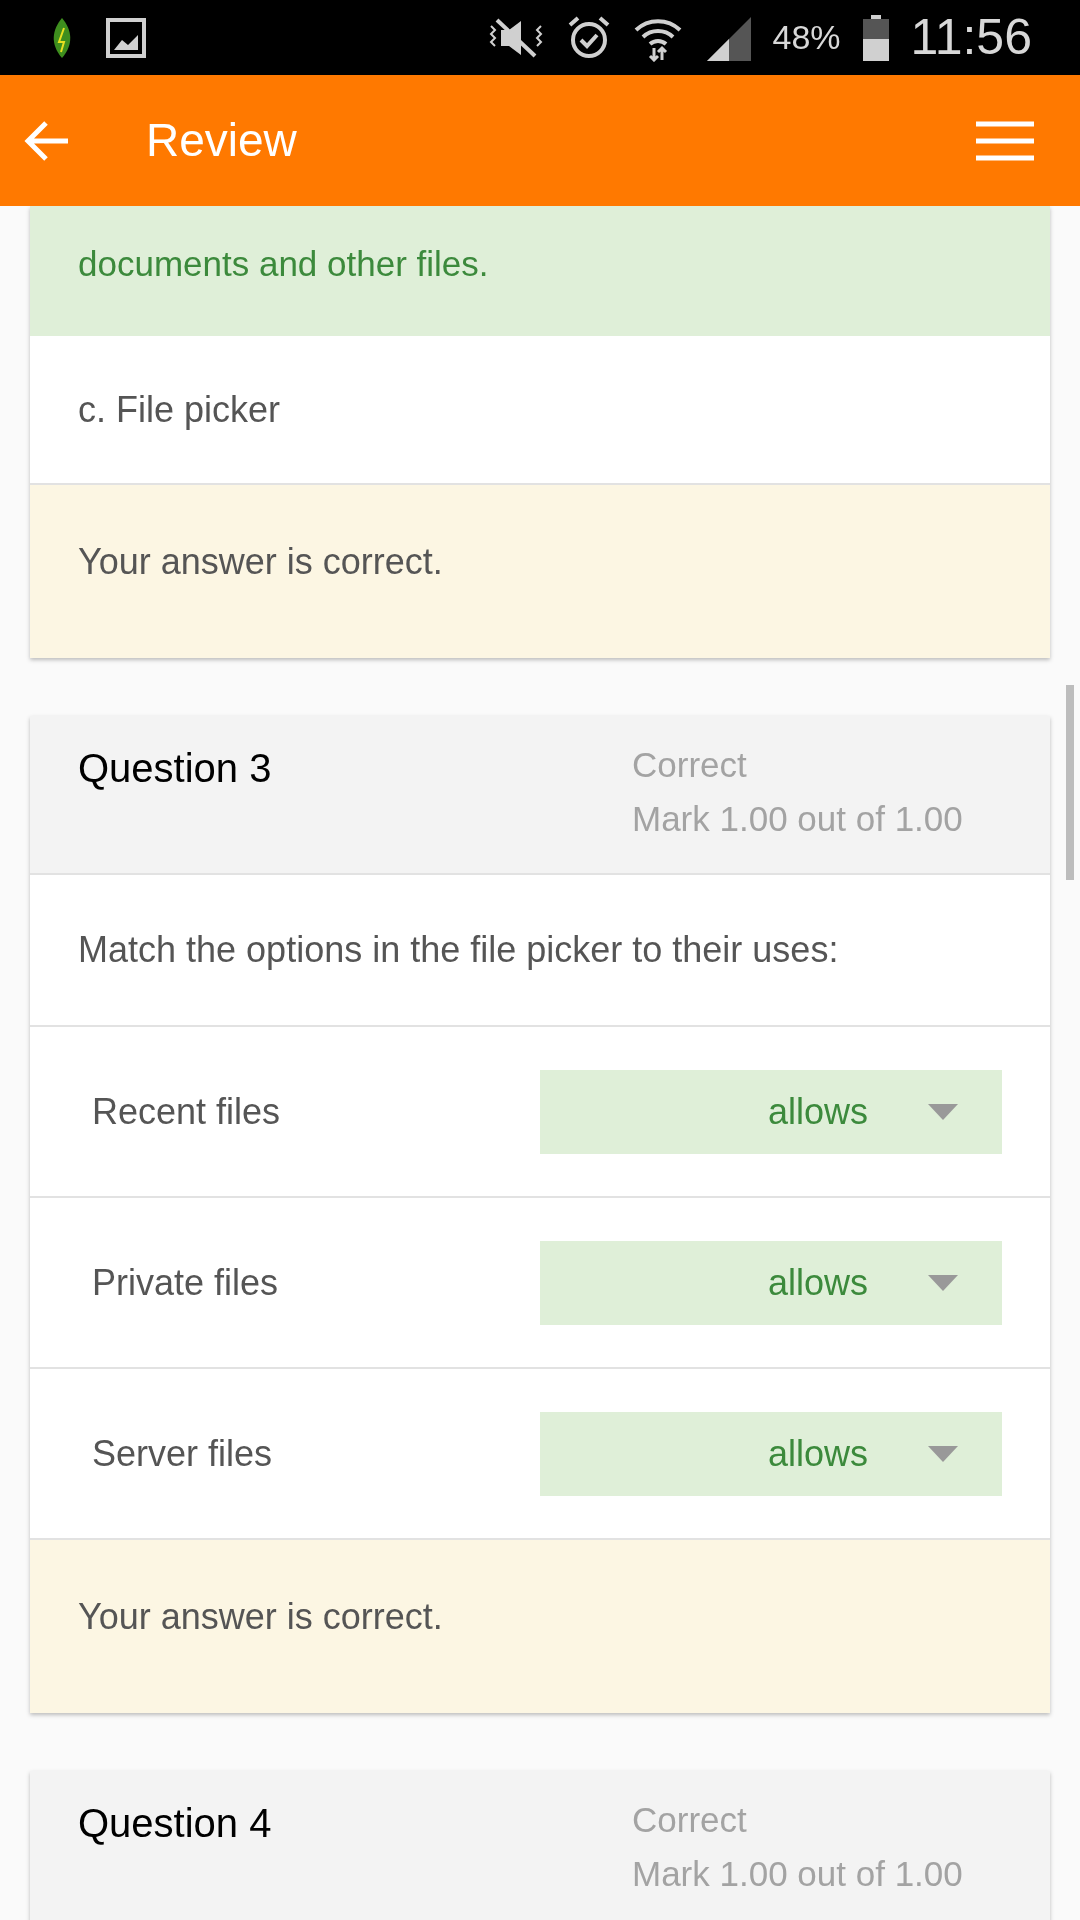 This screenshot has width=1080, height=1920. What do you see at coordinates (458, 950) in the screenshot?
I see `question-prompt: Match the options in the file picker to their uses:` at bounding box center [458, 950].